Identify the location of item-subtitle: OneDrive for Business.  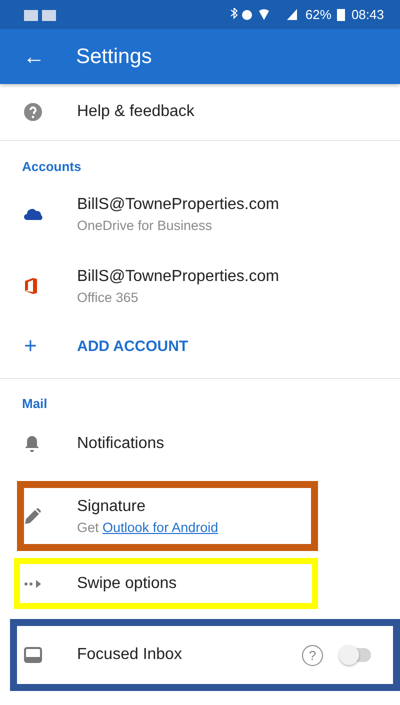
(145, 225).